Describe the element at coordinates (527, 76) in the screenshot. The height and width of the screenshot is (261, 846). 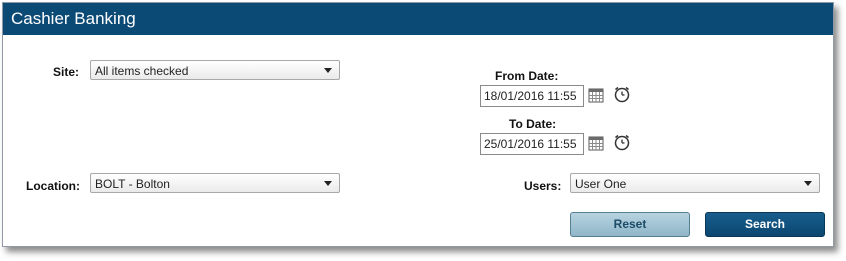
I see `from-date-label: From Date:` at that location.